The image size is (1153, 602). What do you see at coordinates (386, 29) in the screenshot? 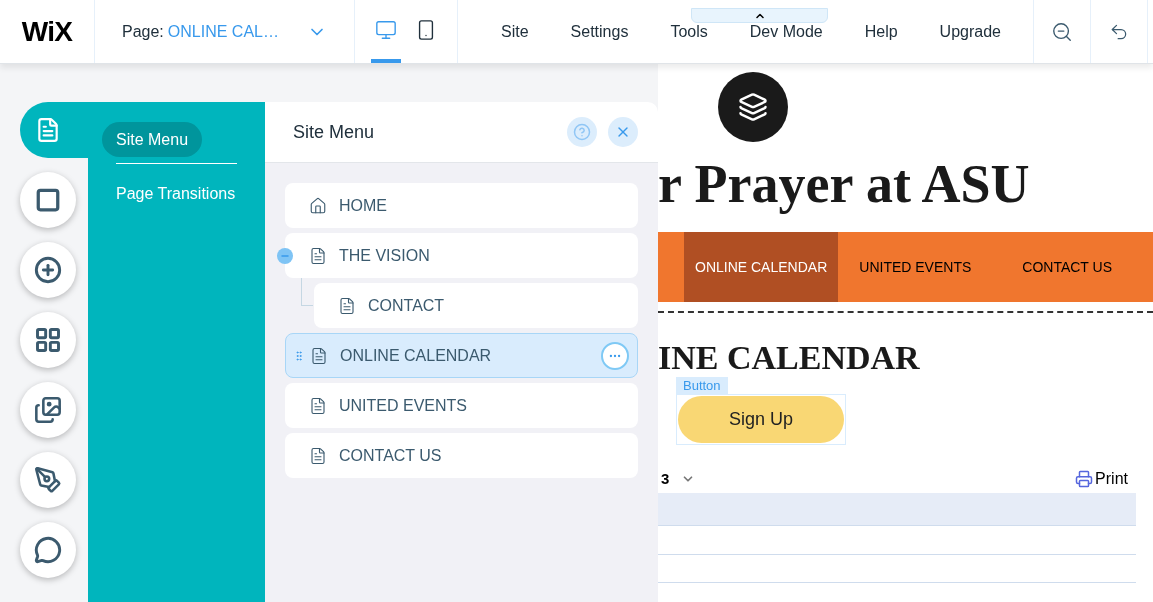
I see `desktop-icon` at bounding box center [386, 29].